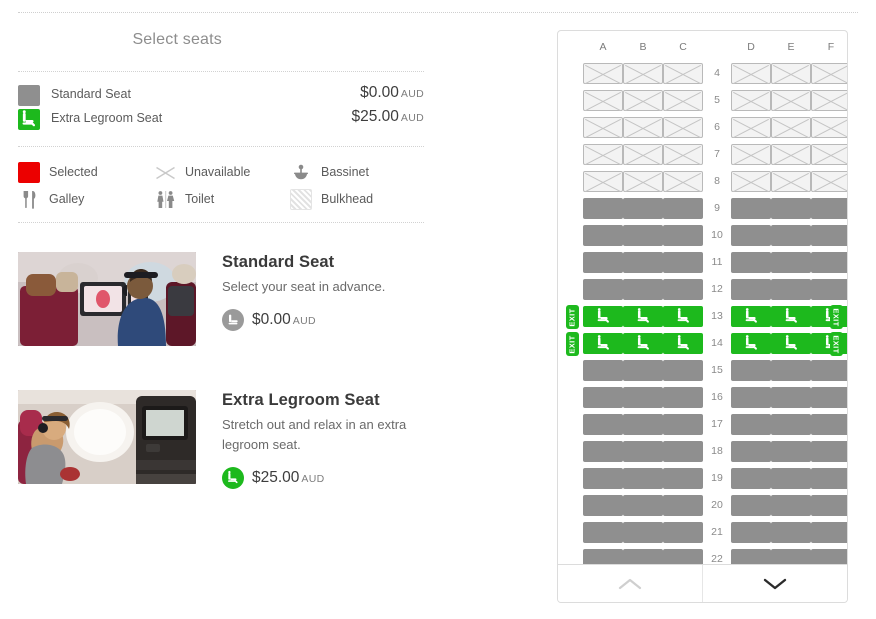 This screenshot has width=876, height=619. I want to click on seat-22E, so click(791, 556).